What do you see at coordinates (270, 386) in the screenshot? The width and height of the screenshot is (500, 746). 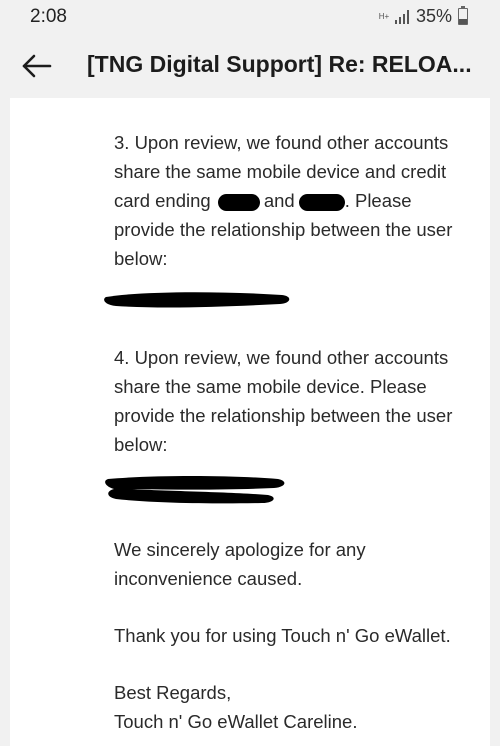 I see `item4-line2: share the same mobile device. Please` at bounding box center [270, 386].